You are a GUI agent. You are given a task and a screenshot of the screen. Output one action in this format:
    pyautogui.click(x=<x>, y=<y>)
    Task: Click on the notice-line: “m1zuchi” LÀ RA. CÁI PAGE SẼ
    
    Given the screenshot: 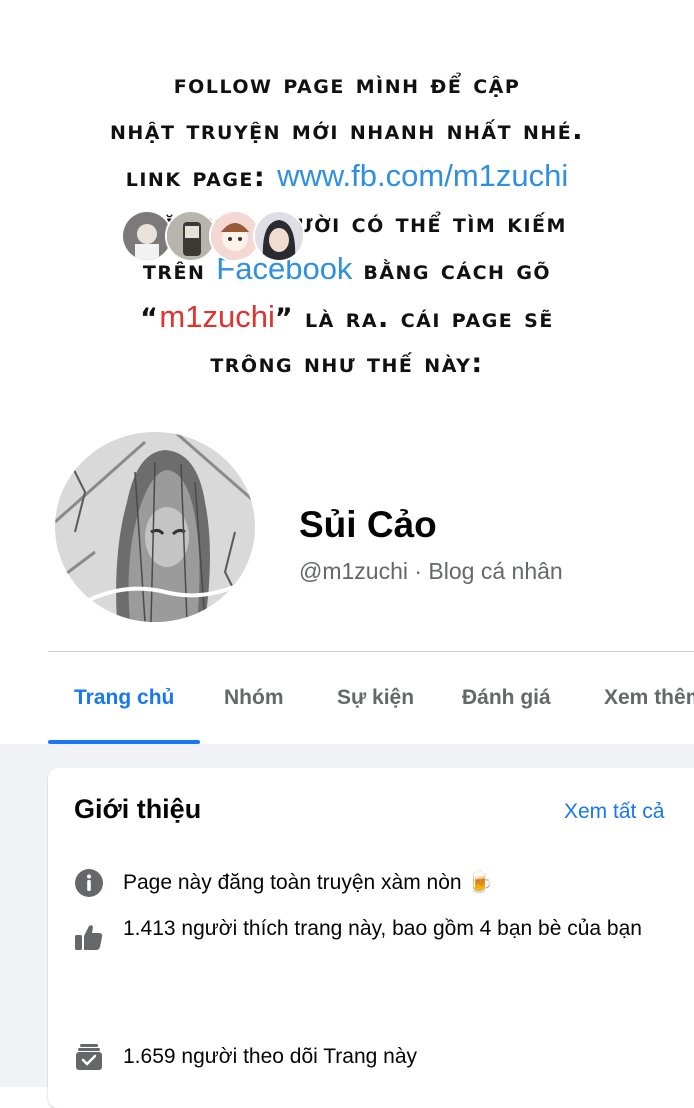 What is the action you would take?
    pyautogui.click(x=347, y=318)
    